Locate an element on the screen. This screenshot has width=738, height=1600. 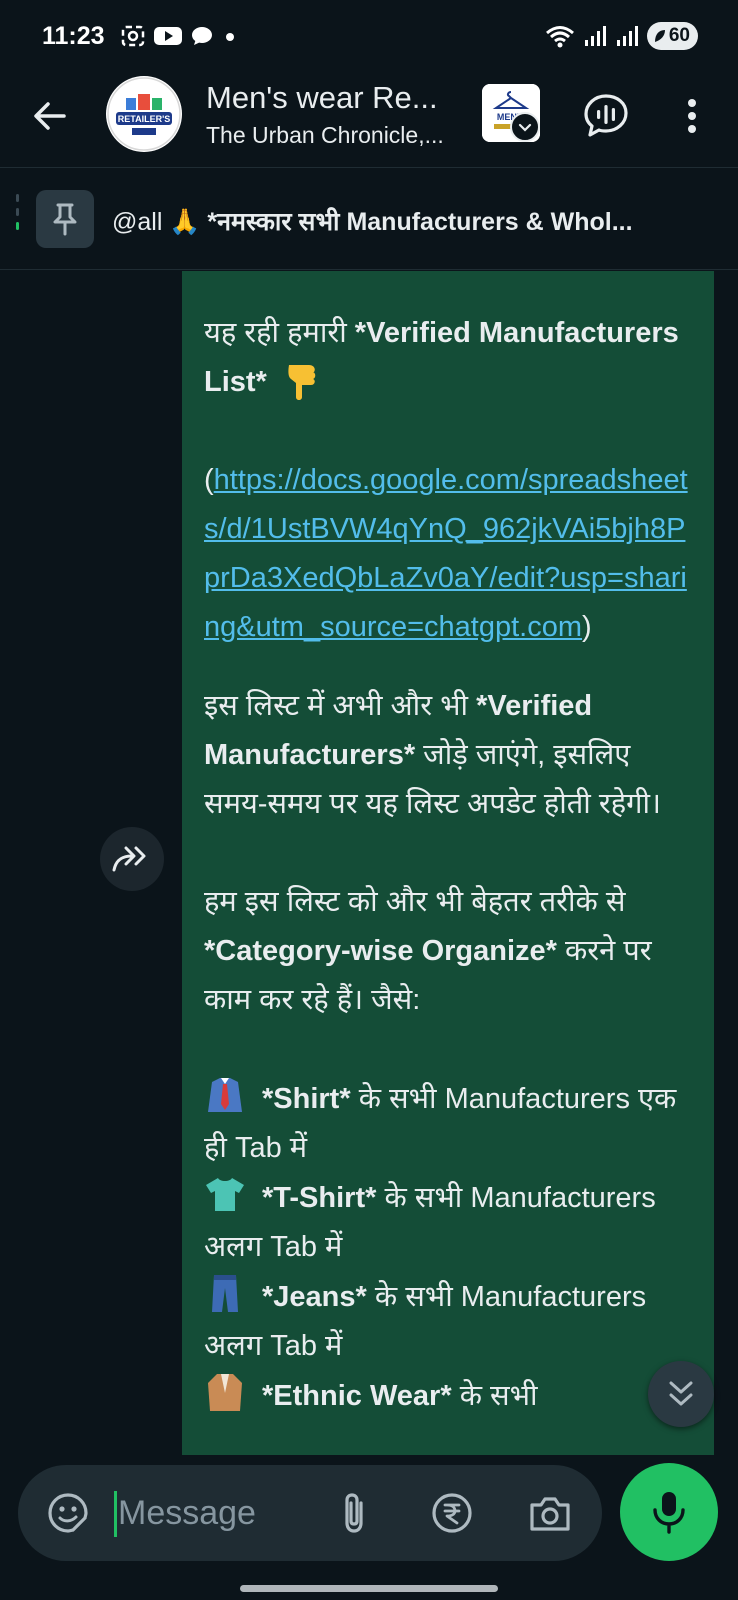
microphone-icon is located at coordinates (669, 1513).